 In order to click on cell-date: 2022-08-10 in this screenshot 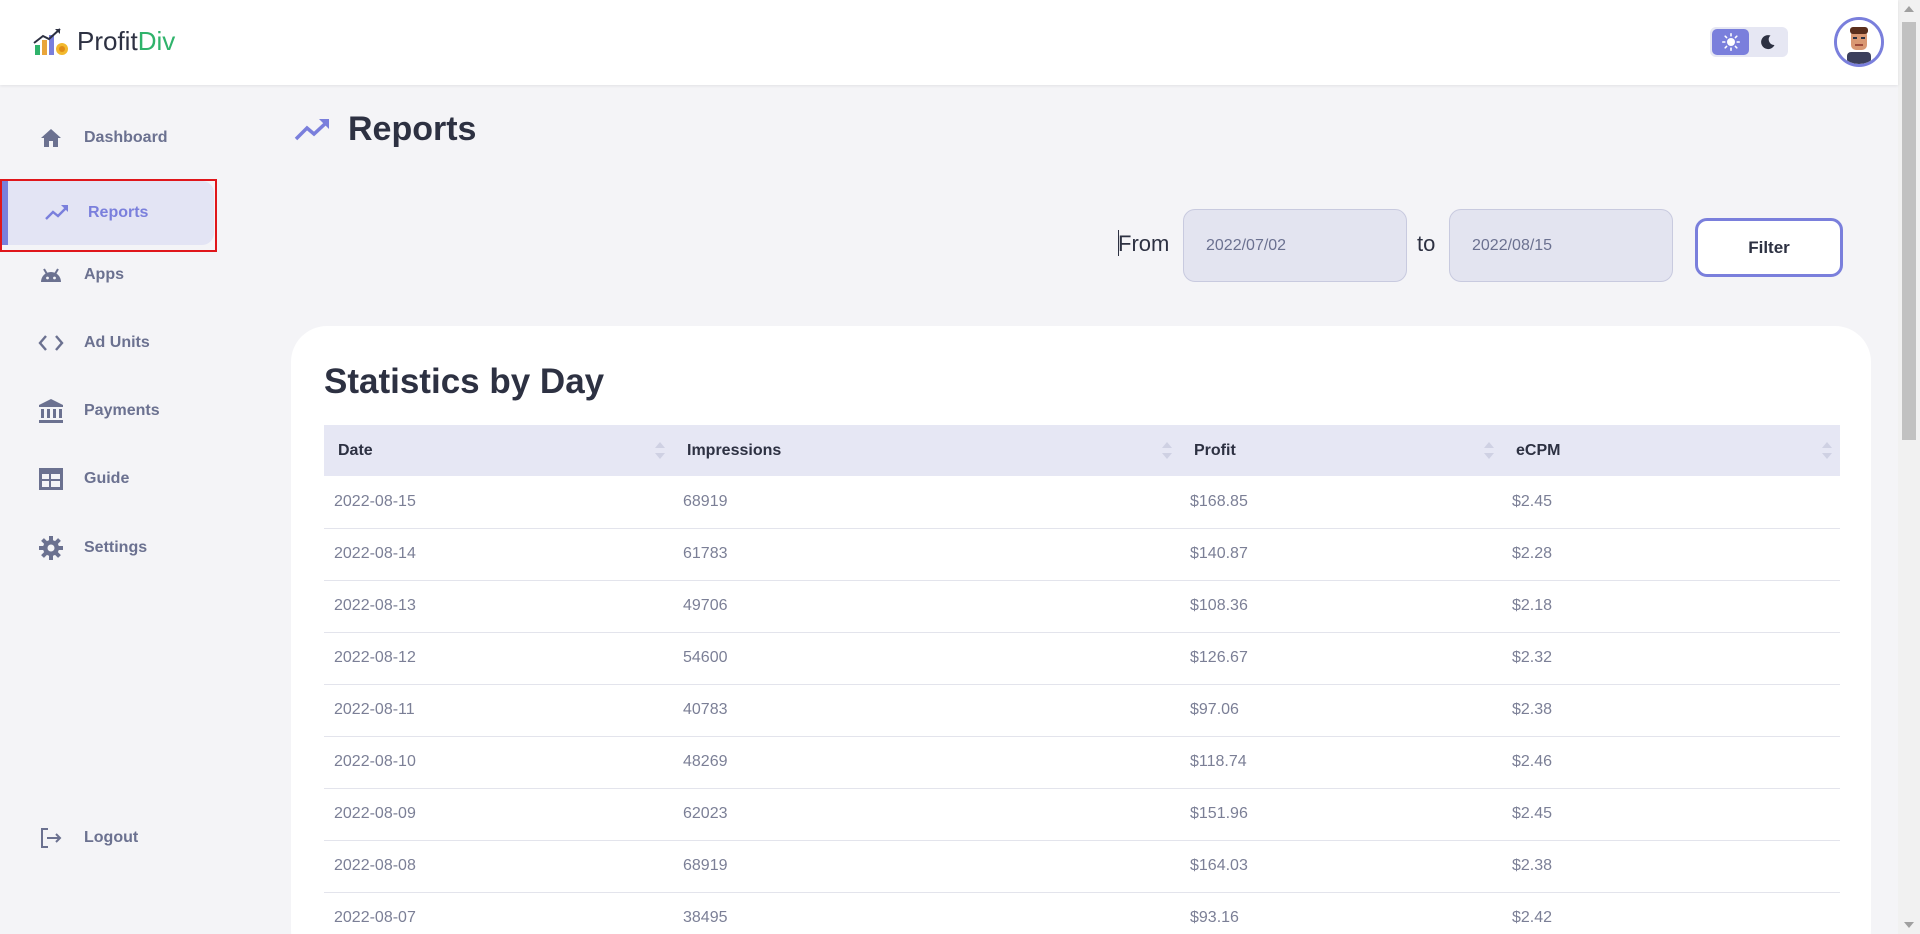, I will do `click(498, 762)`.